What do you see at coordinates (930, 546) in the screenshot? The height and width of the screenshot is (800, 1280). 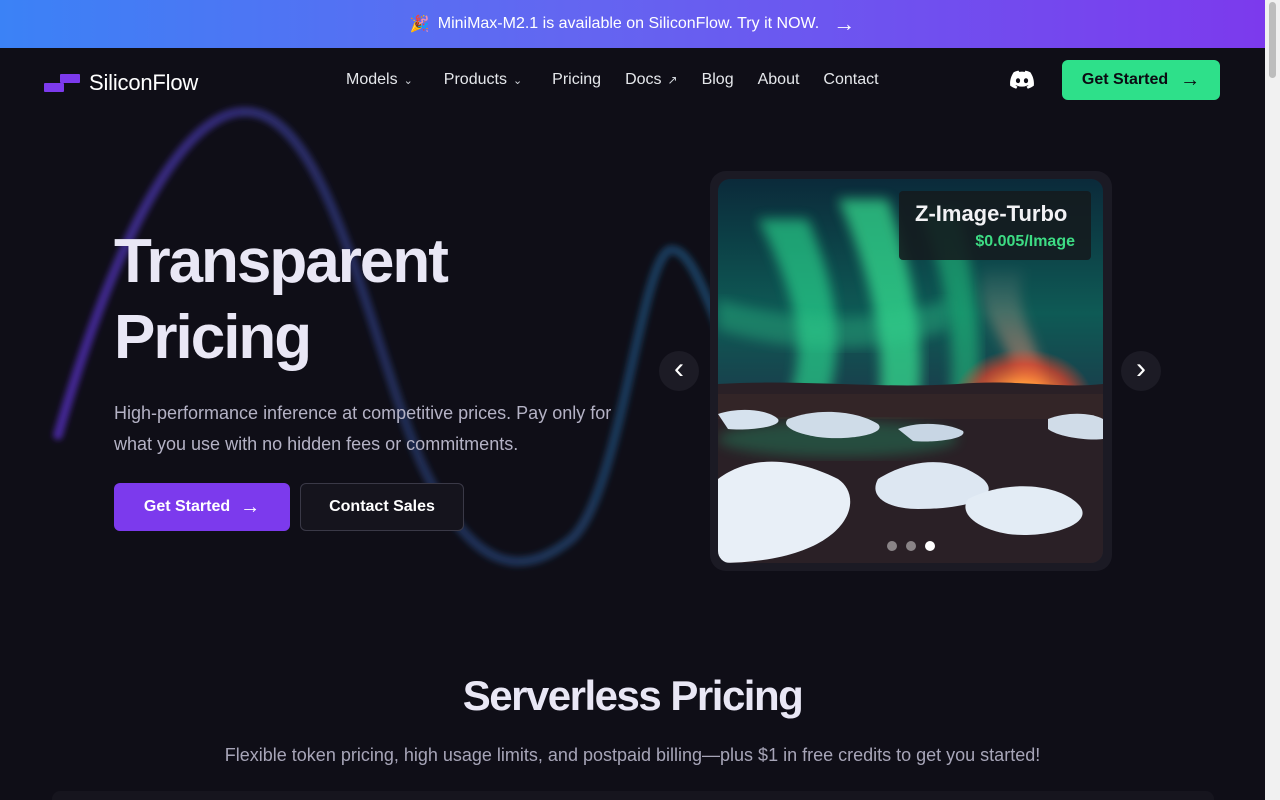 I see `carousel-dot-active` at bounding box center [930, 546].